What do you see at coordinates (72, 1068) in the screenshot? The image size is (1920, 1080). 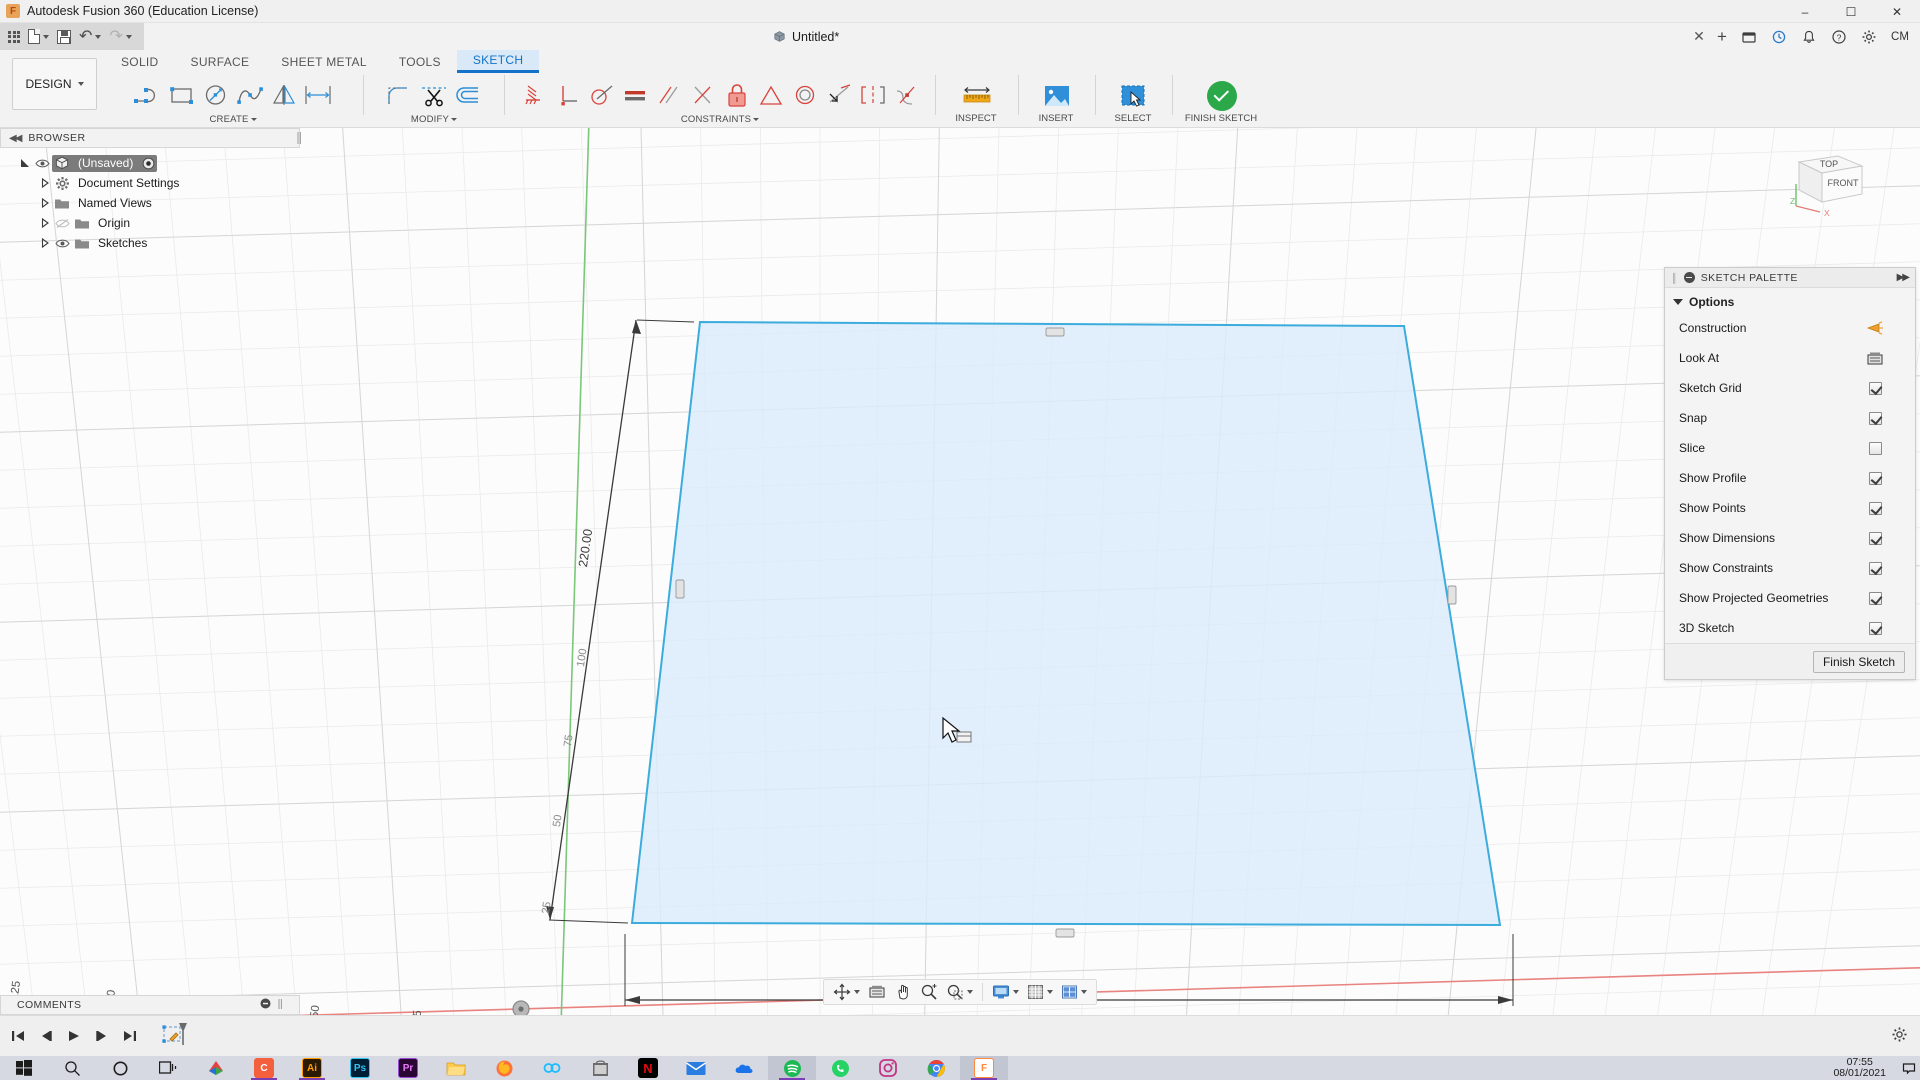 I see `search-icon` at bounding box center [72, 1068].